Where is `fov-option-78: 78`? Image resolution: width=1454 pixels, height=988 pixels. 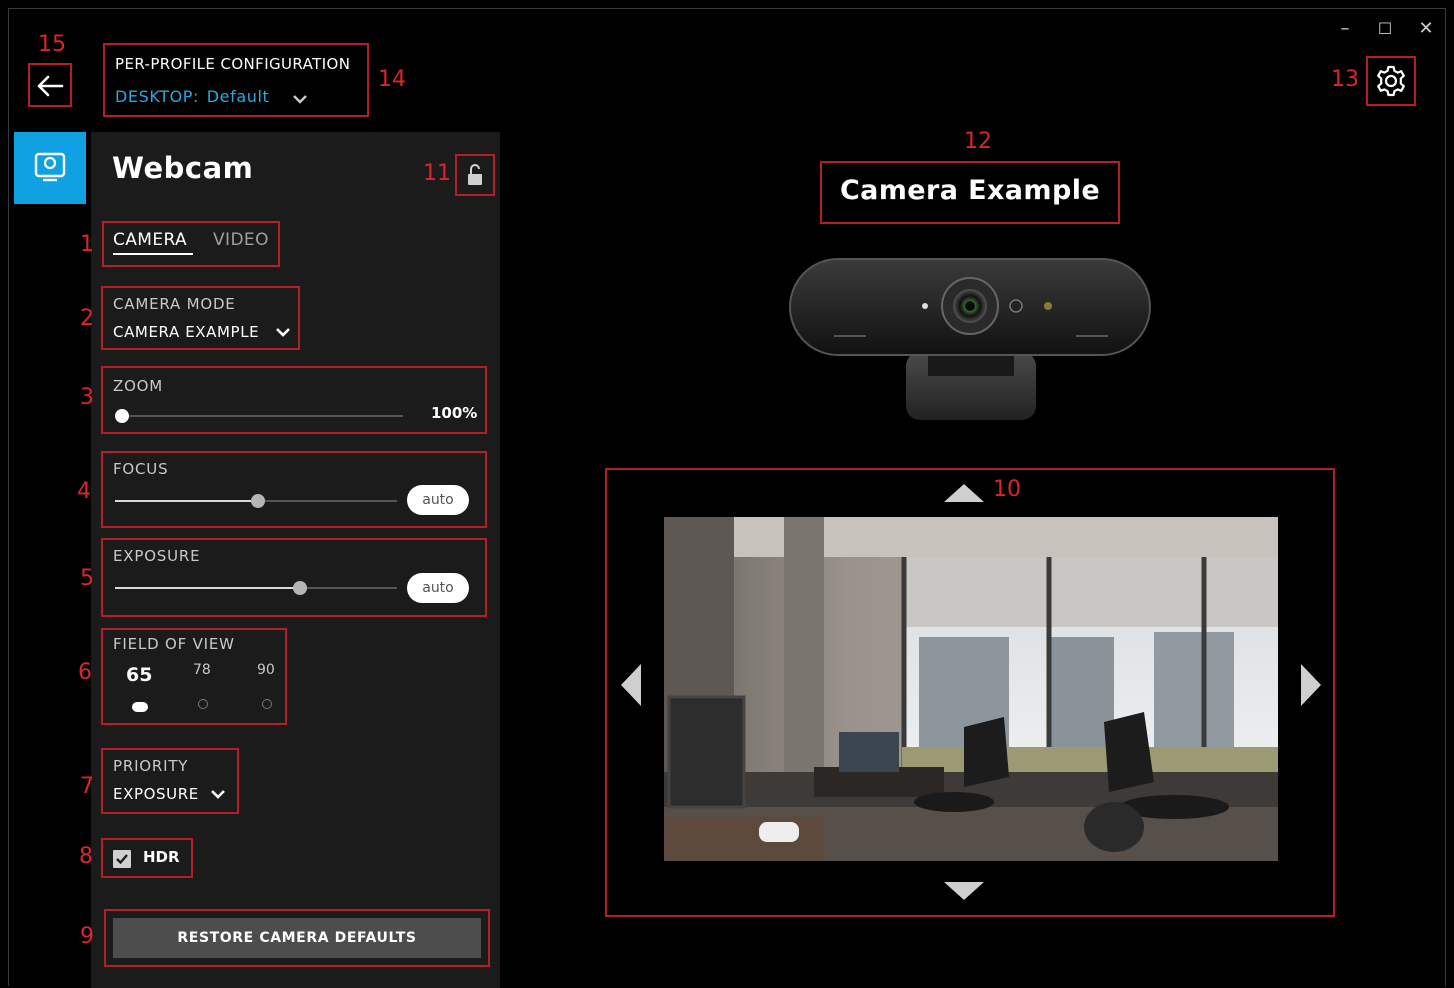 fov-option-78: 78 is located at coordinates (202, 670).